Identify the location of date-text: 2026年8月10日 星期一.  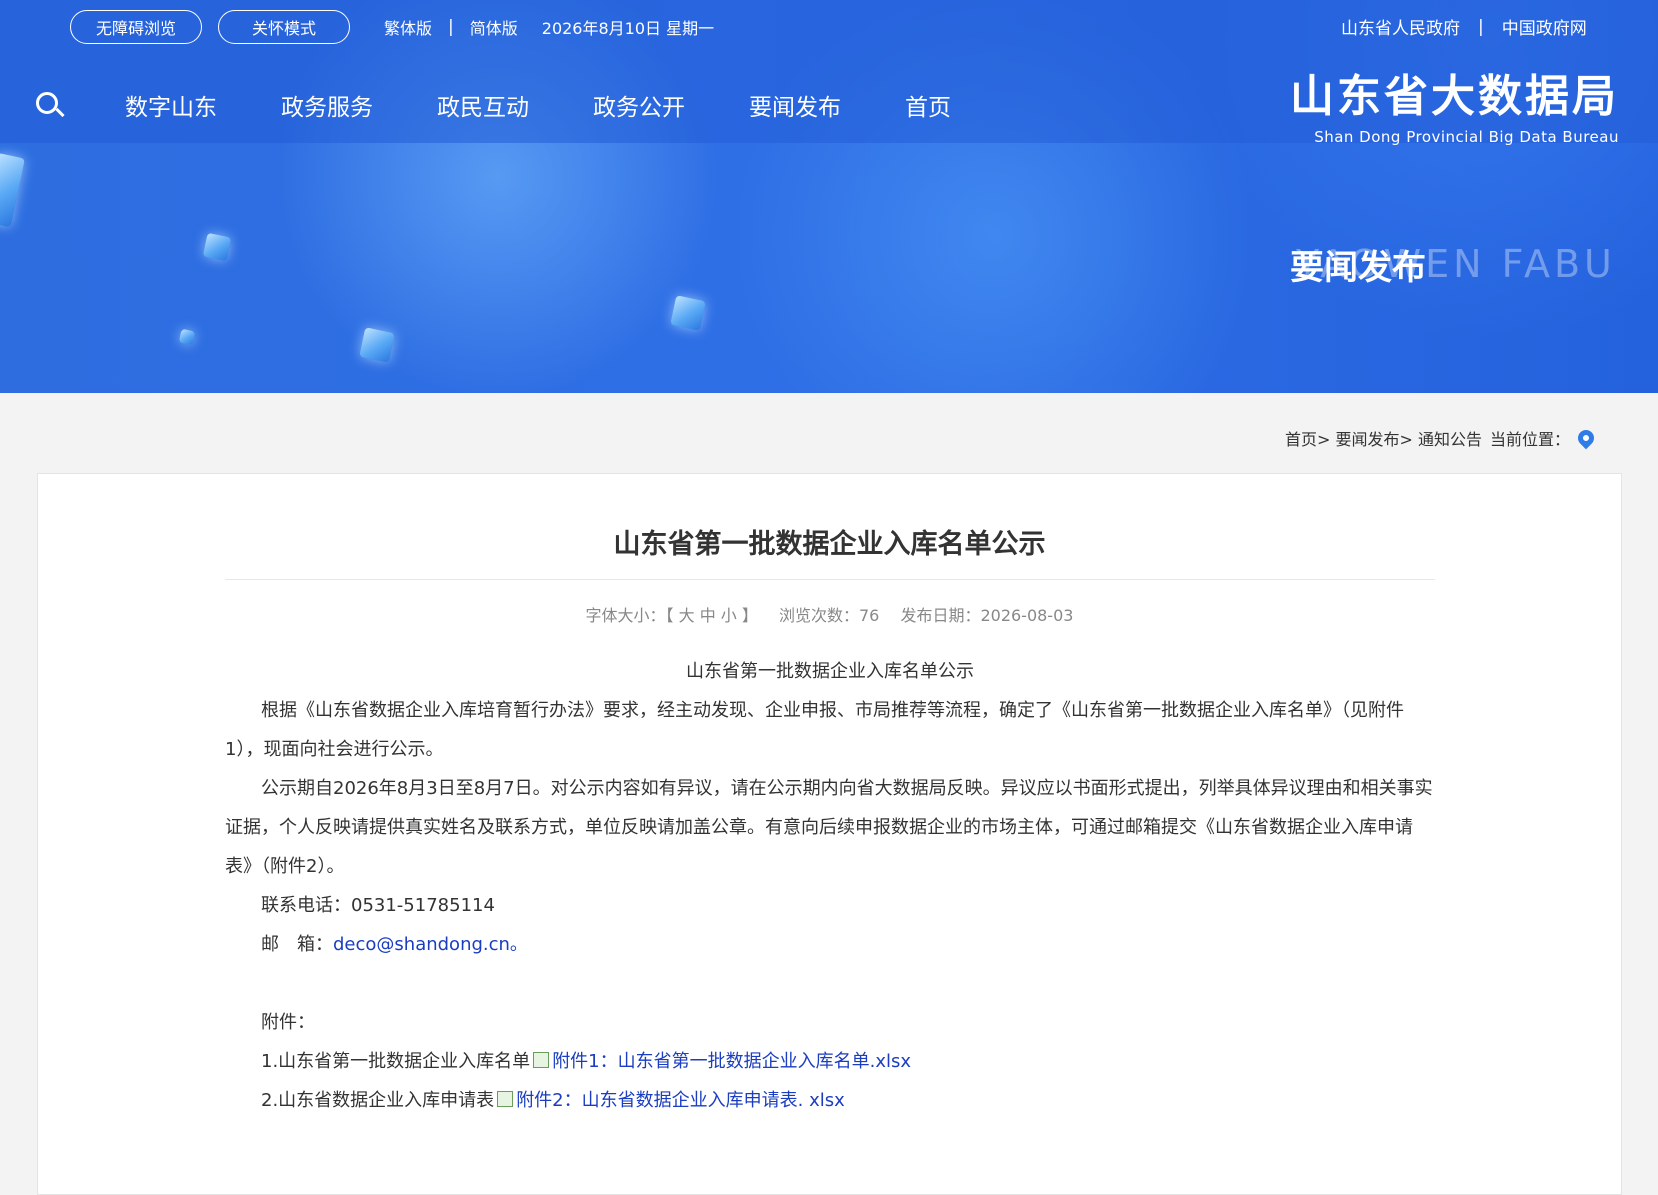
(628, 28).